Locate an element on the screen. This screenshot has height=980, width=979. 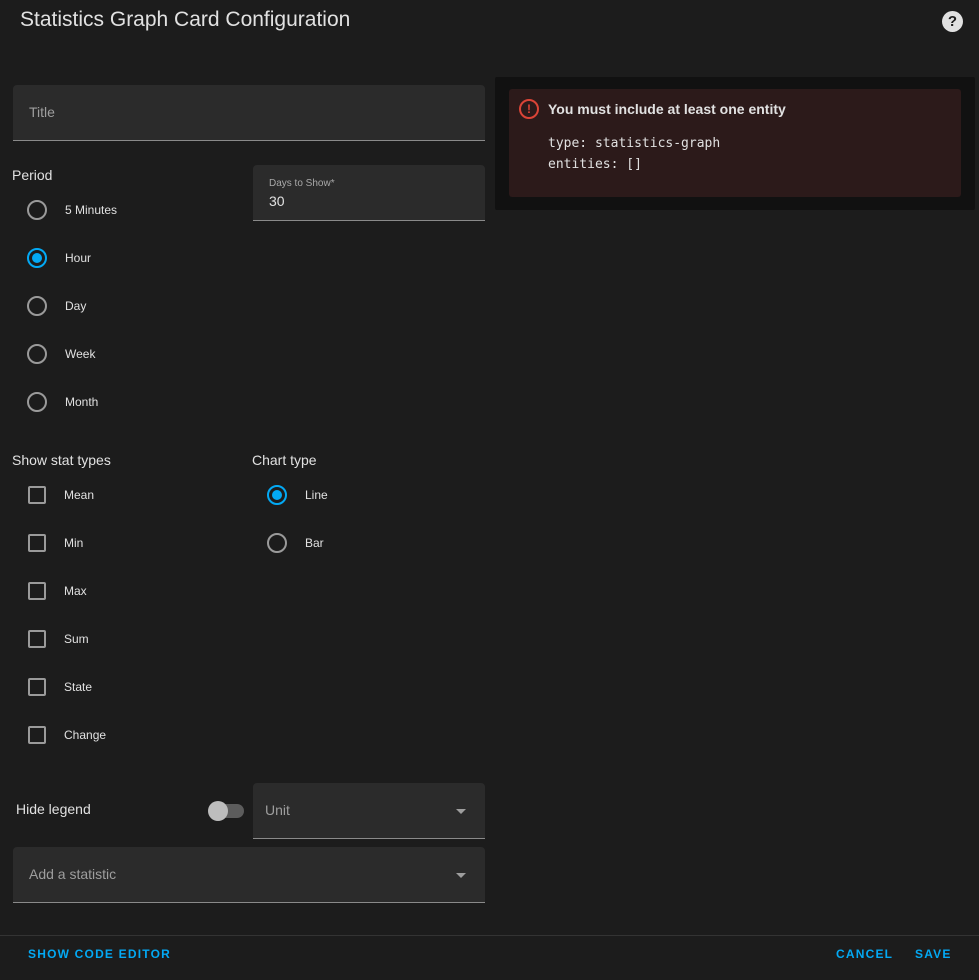
cancel-button: Cancel is located at coordinates (864, 954).